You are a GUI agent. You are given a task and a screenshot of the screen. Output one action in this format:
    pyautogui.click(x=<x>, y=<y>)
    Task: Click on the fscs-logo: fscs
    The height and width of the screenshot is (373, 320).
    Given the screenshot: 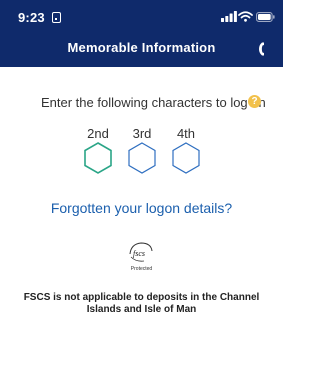 What is the action you would take?
    pyautogui.click(x=141, y=252)
    